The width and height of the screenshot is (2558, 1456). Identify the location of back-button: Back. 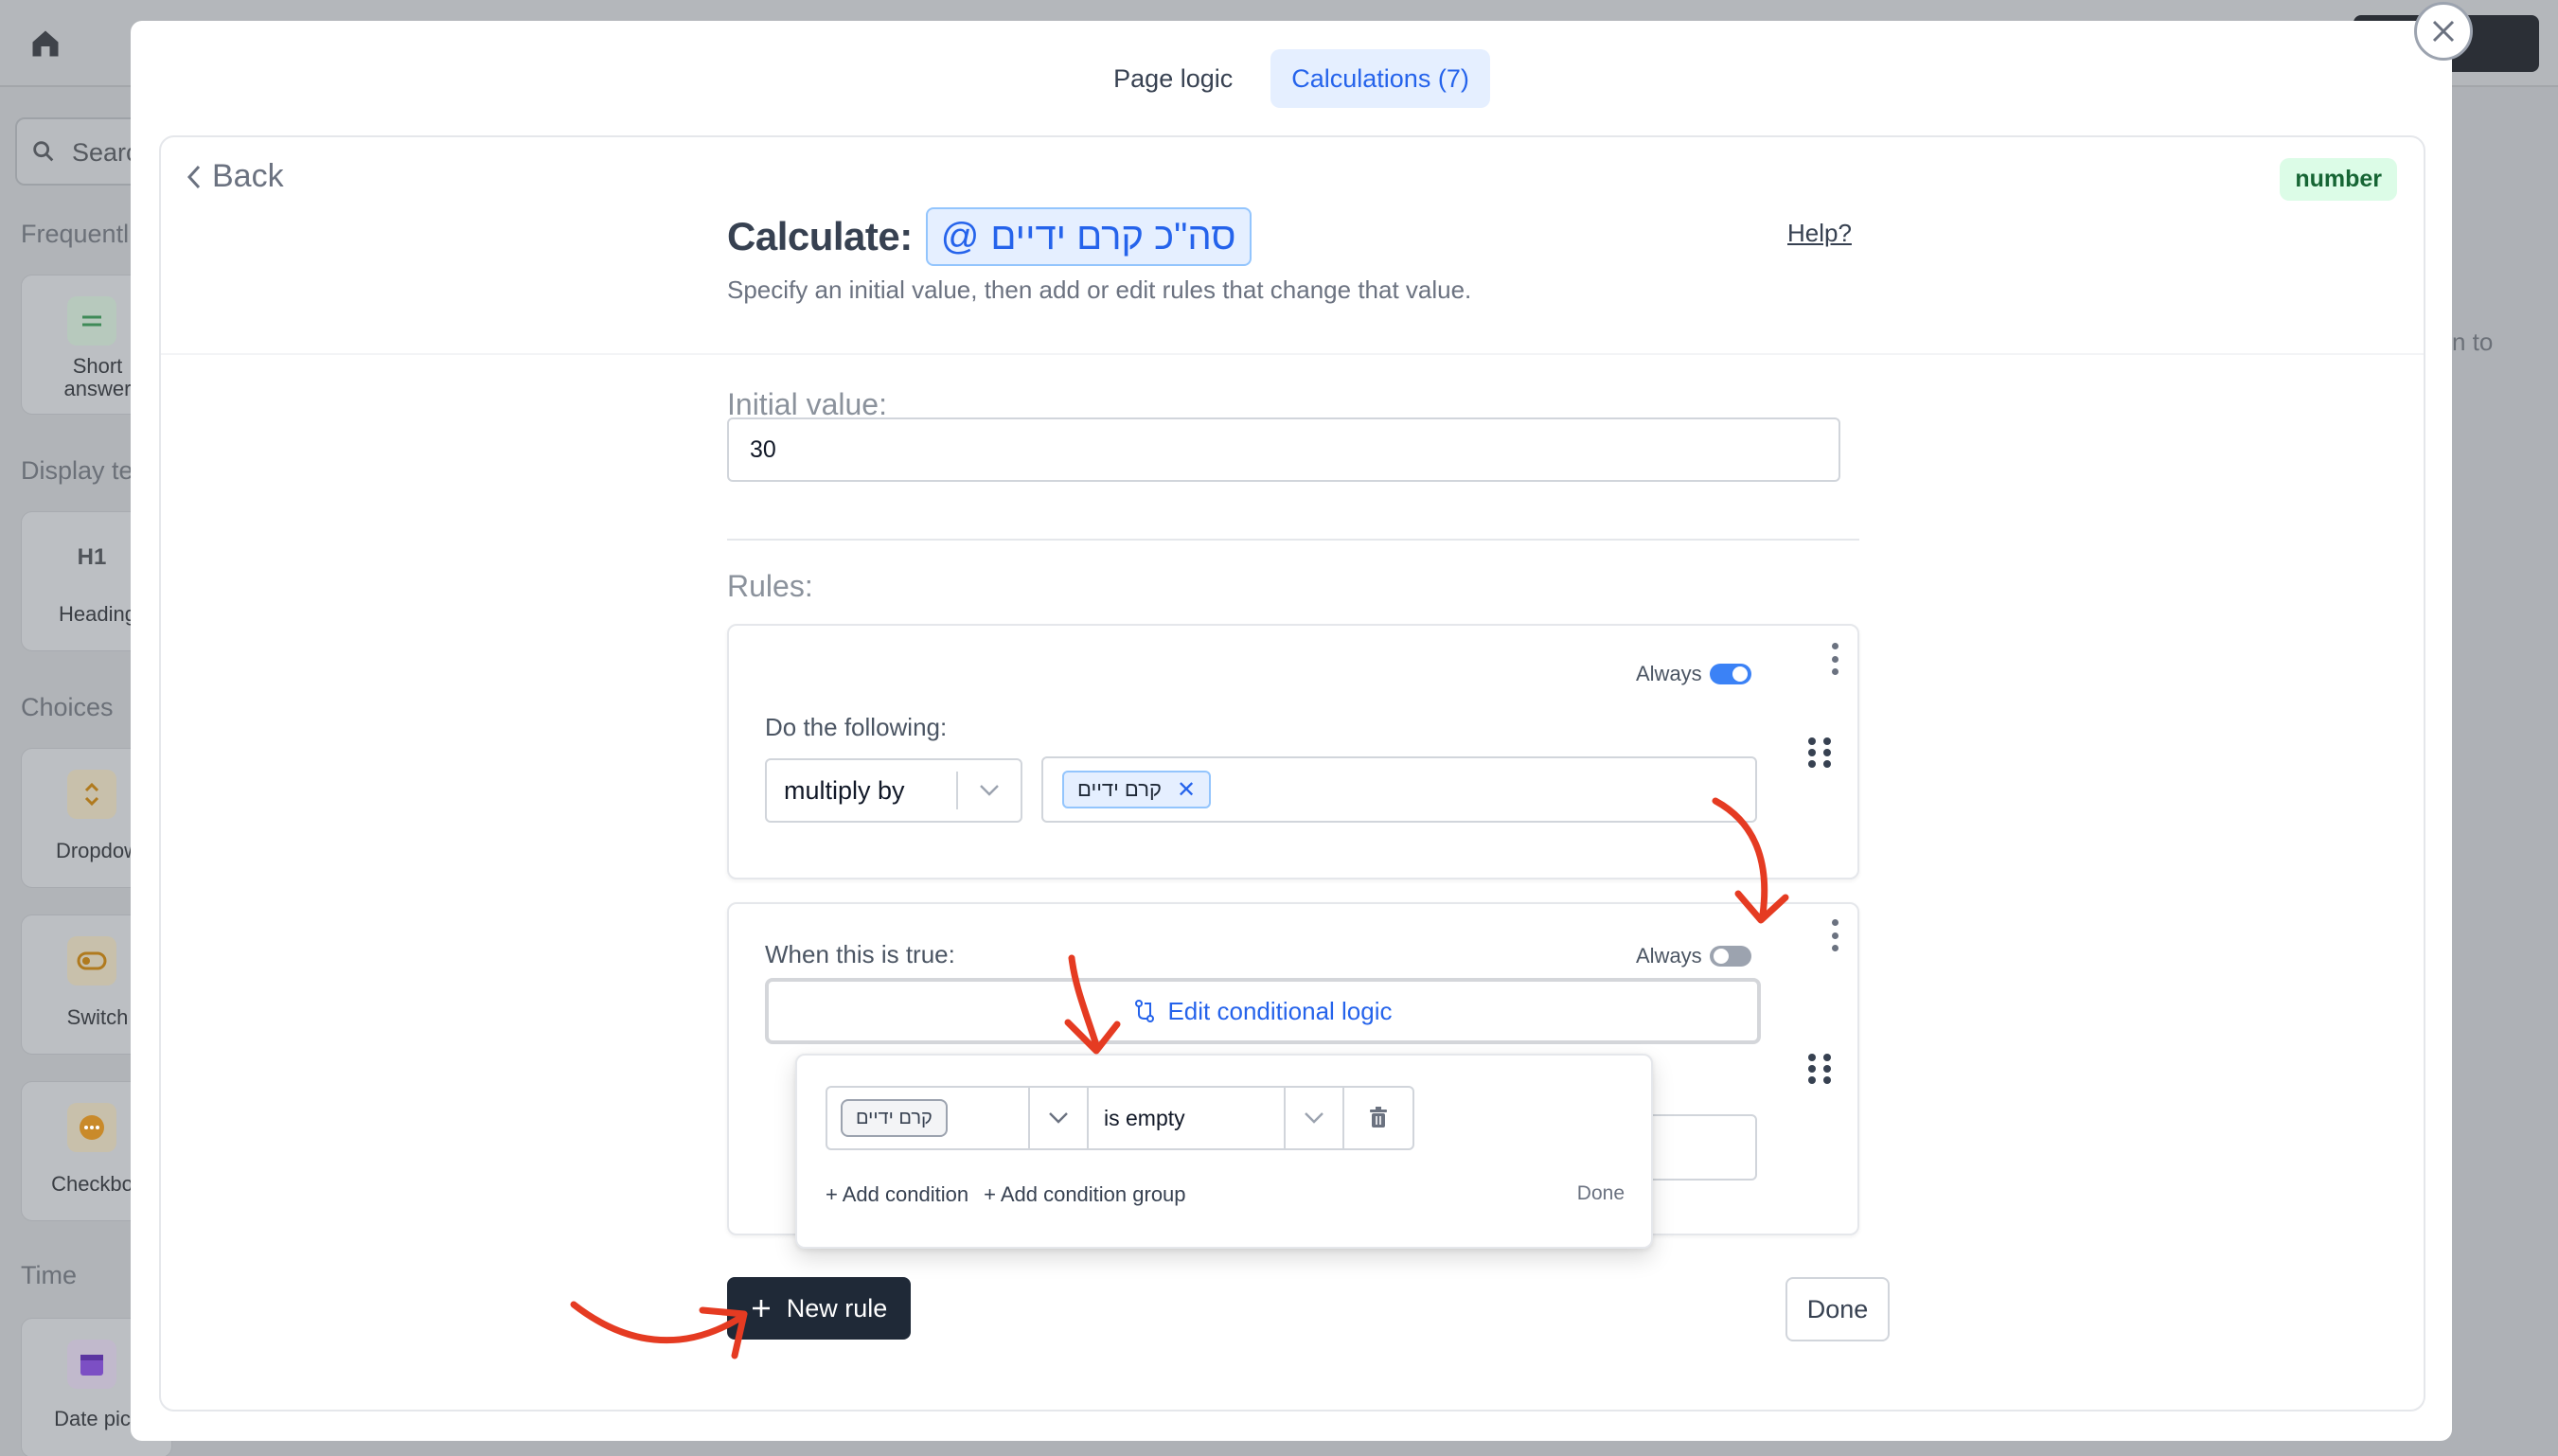
(235, 177).